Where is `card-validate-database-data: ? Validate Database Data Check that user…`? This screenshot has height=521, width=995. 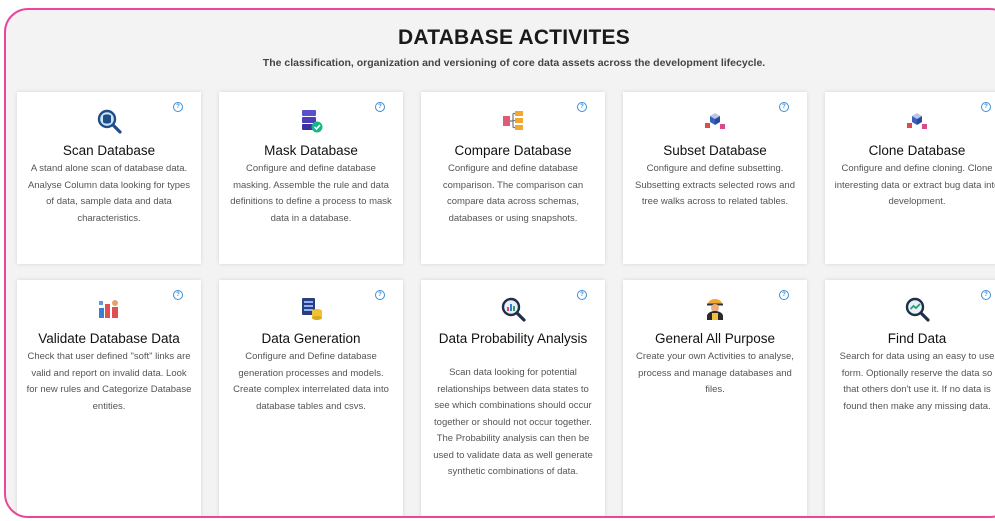 card-validate-database-data: ? Validate Database Data Check that user… is located at coordinates (109, 398).